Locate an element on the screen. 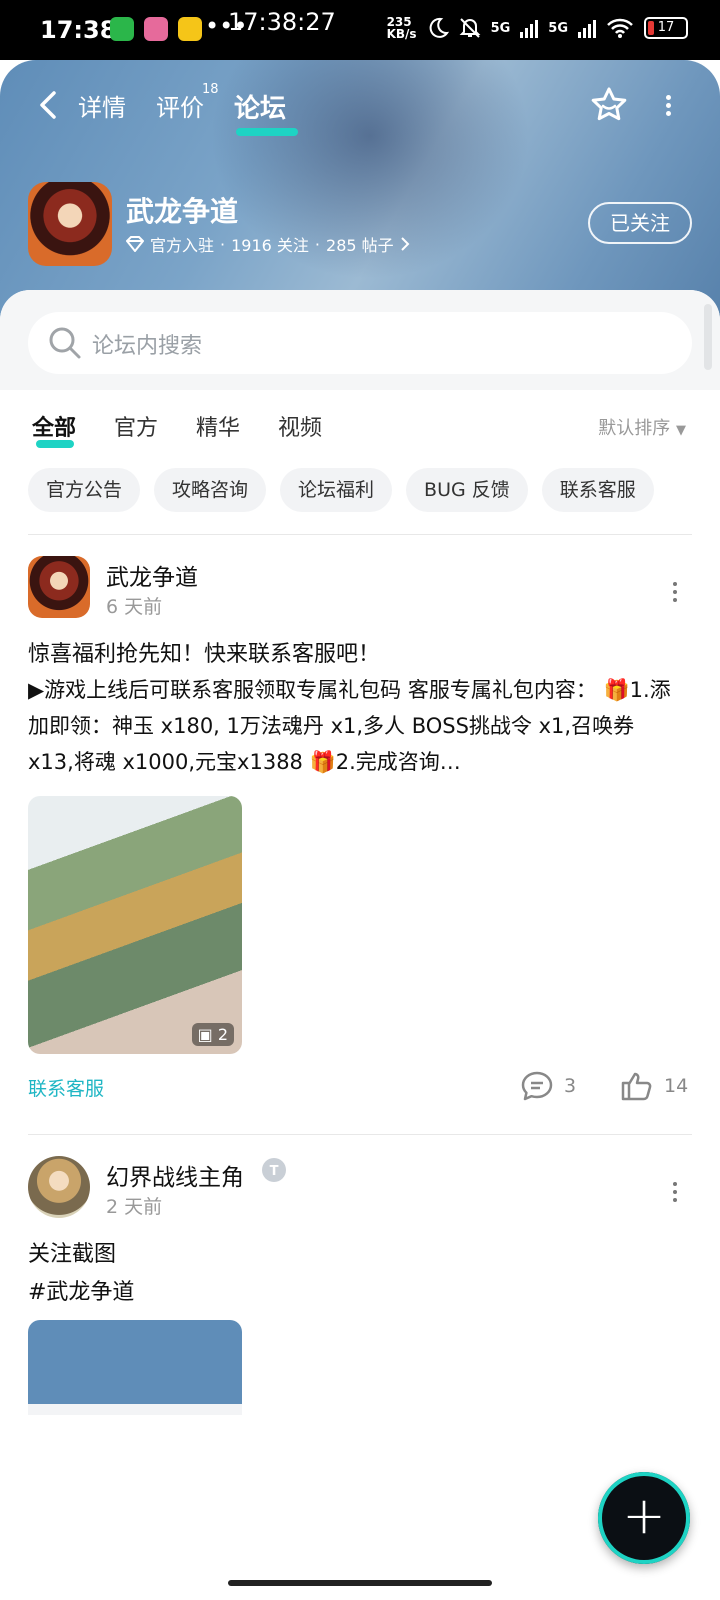 This screenshot has height=1600, width=720. svg-text: T is located at coordinates (274, 1171).